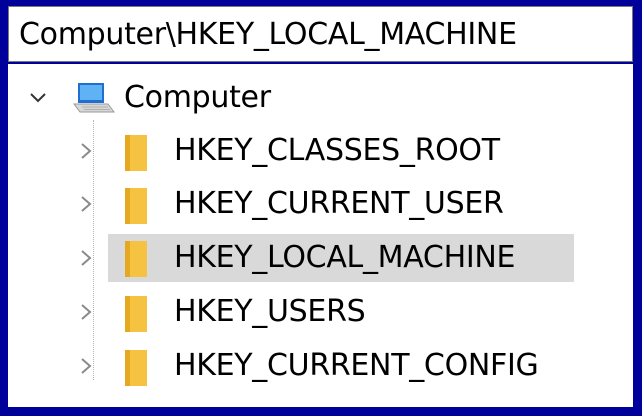 This screenshot has height=416, width=642. Describe the element at coordinates (270, 311) in the screenshot. I see `tree-node-label: HKEY_USERS` at that location.